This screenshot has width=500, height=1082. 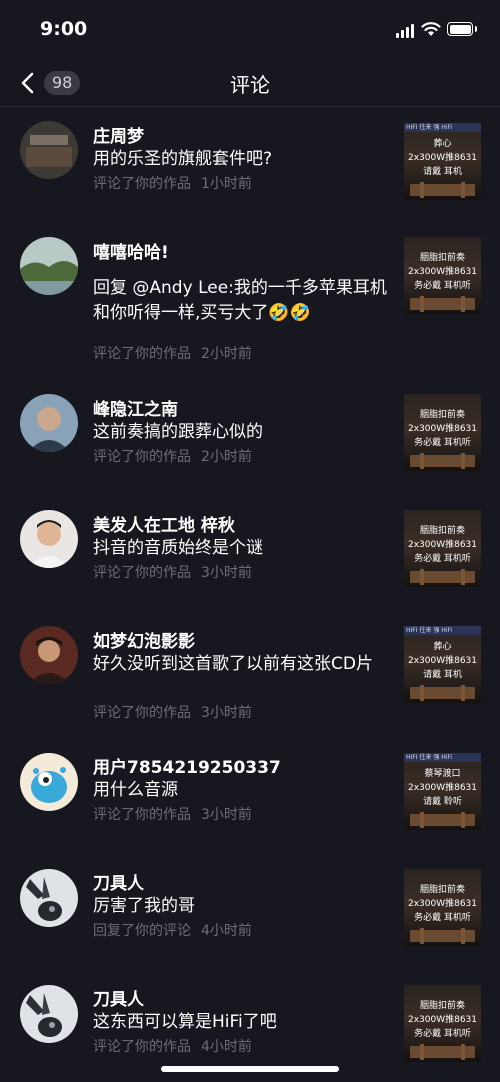 What do you see at coordinates (442, 774) in the screenshot?
I see `thumbnail-caption-1: 蔡琴渡口` at bounding box center [442, 774].